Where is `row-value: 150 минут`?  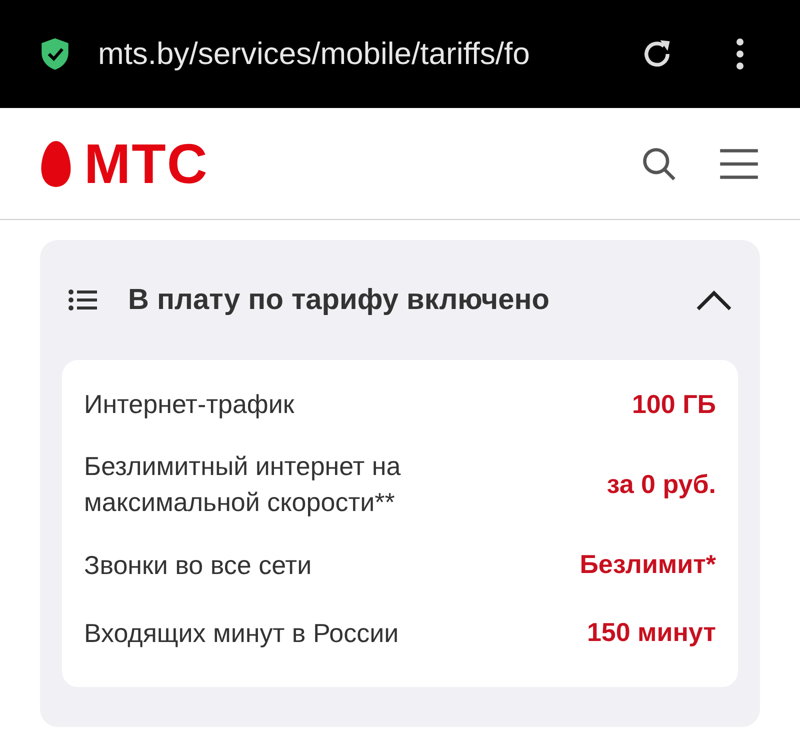
row-value: 150 минут is located at coordinates (651, 632).